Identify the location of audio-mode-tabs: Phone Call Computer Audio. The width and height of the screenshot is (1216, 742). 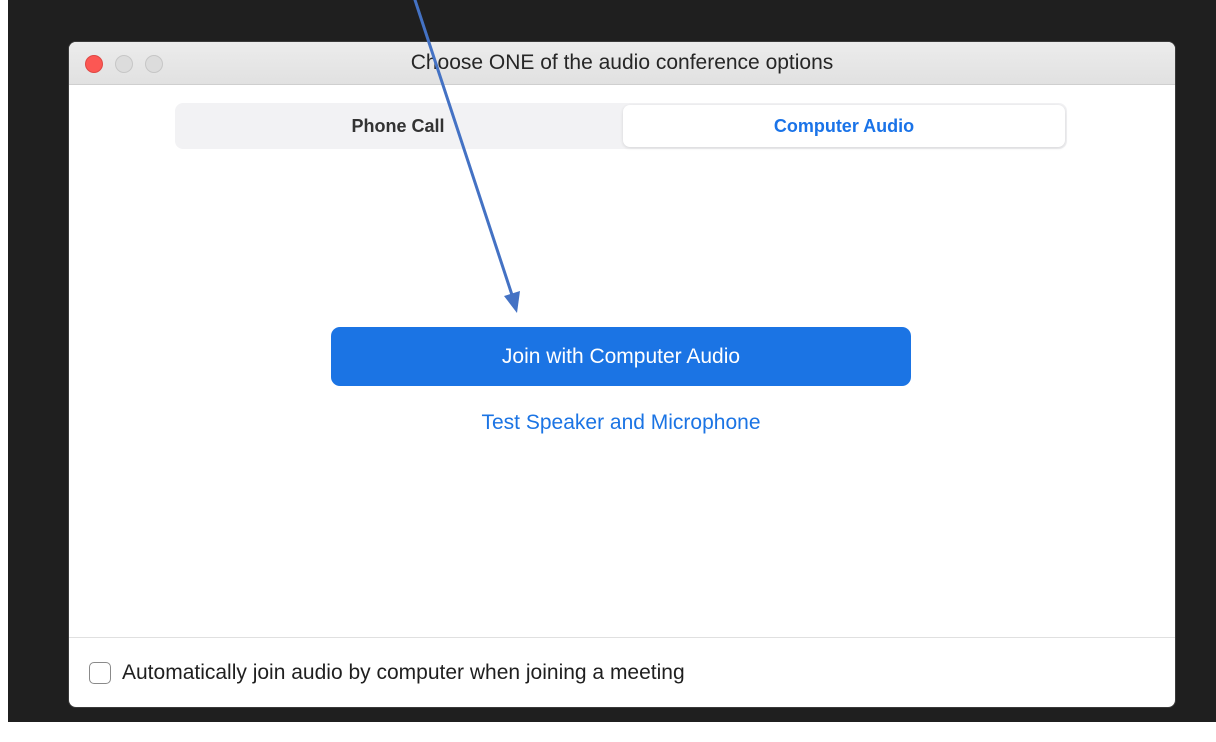
(621, 126).